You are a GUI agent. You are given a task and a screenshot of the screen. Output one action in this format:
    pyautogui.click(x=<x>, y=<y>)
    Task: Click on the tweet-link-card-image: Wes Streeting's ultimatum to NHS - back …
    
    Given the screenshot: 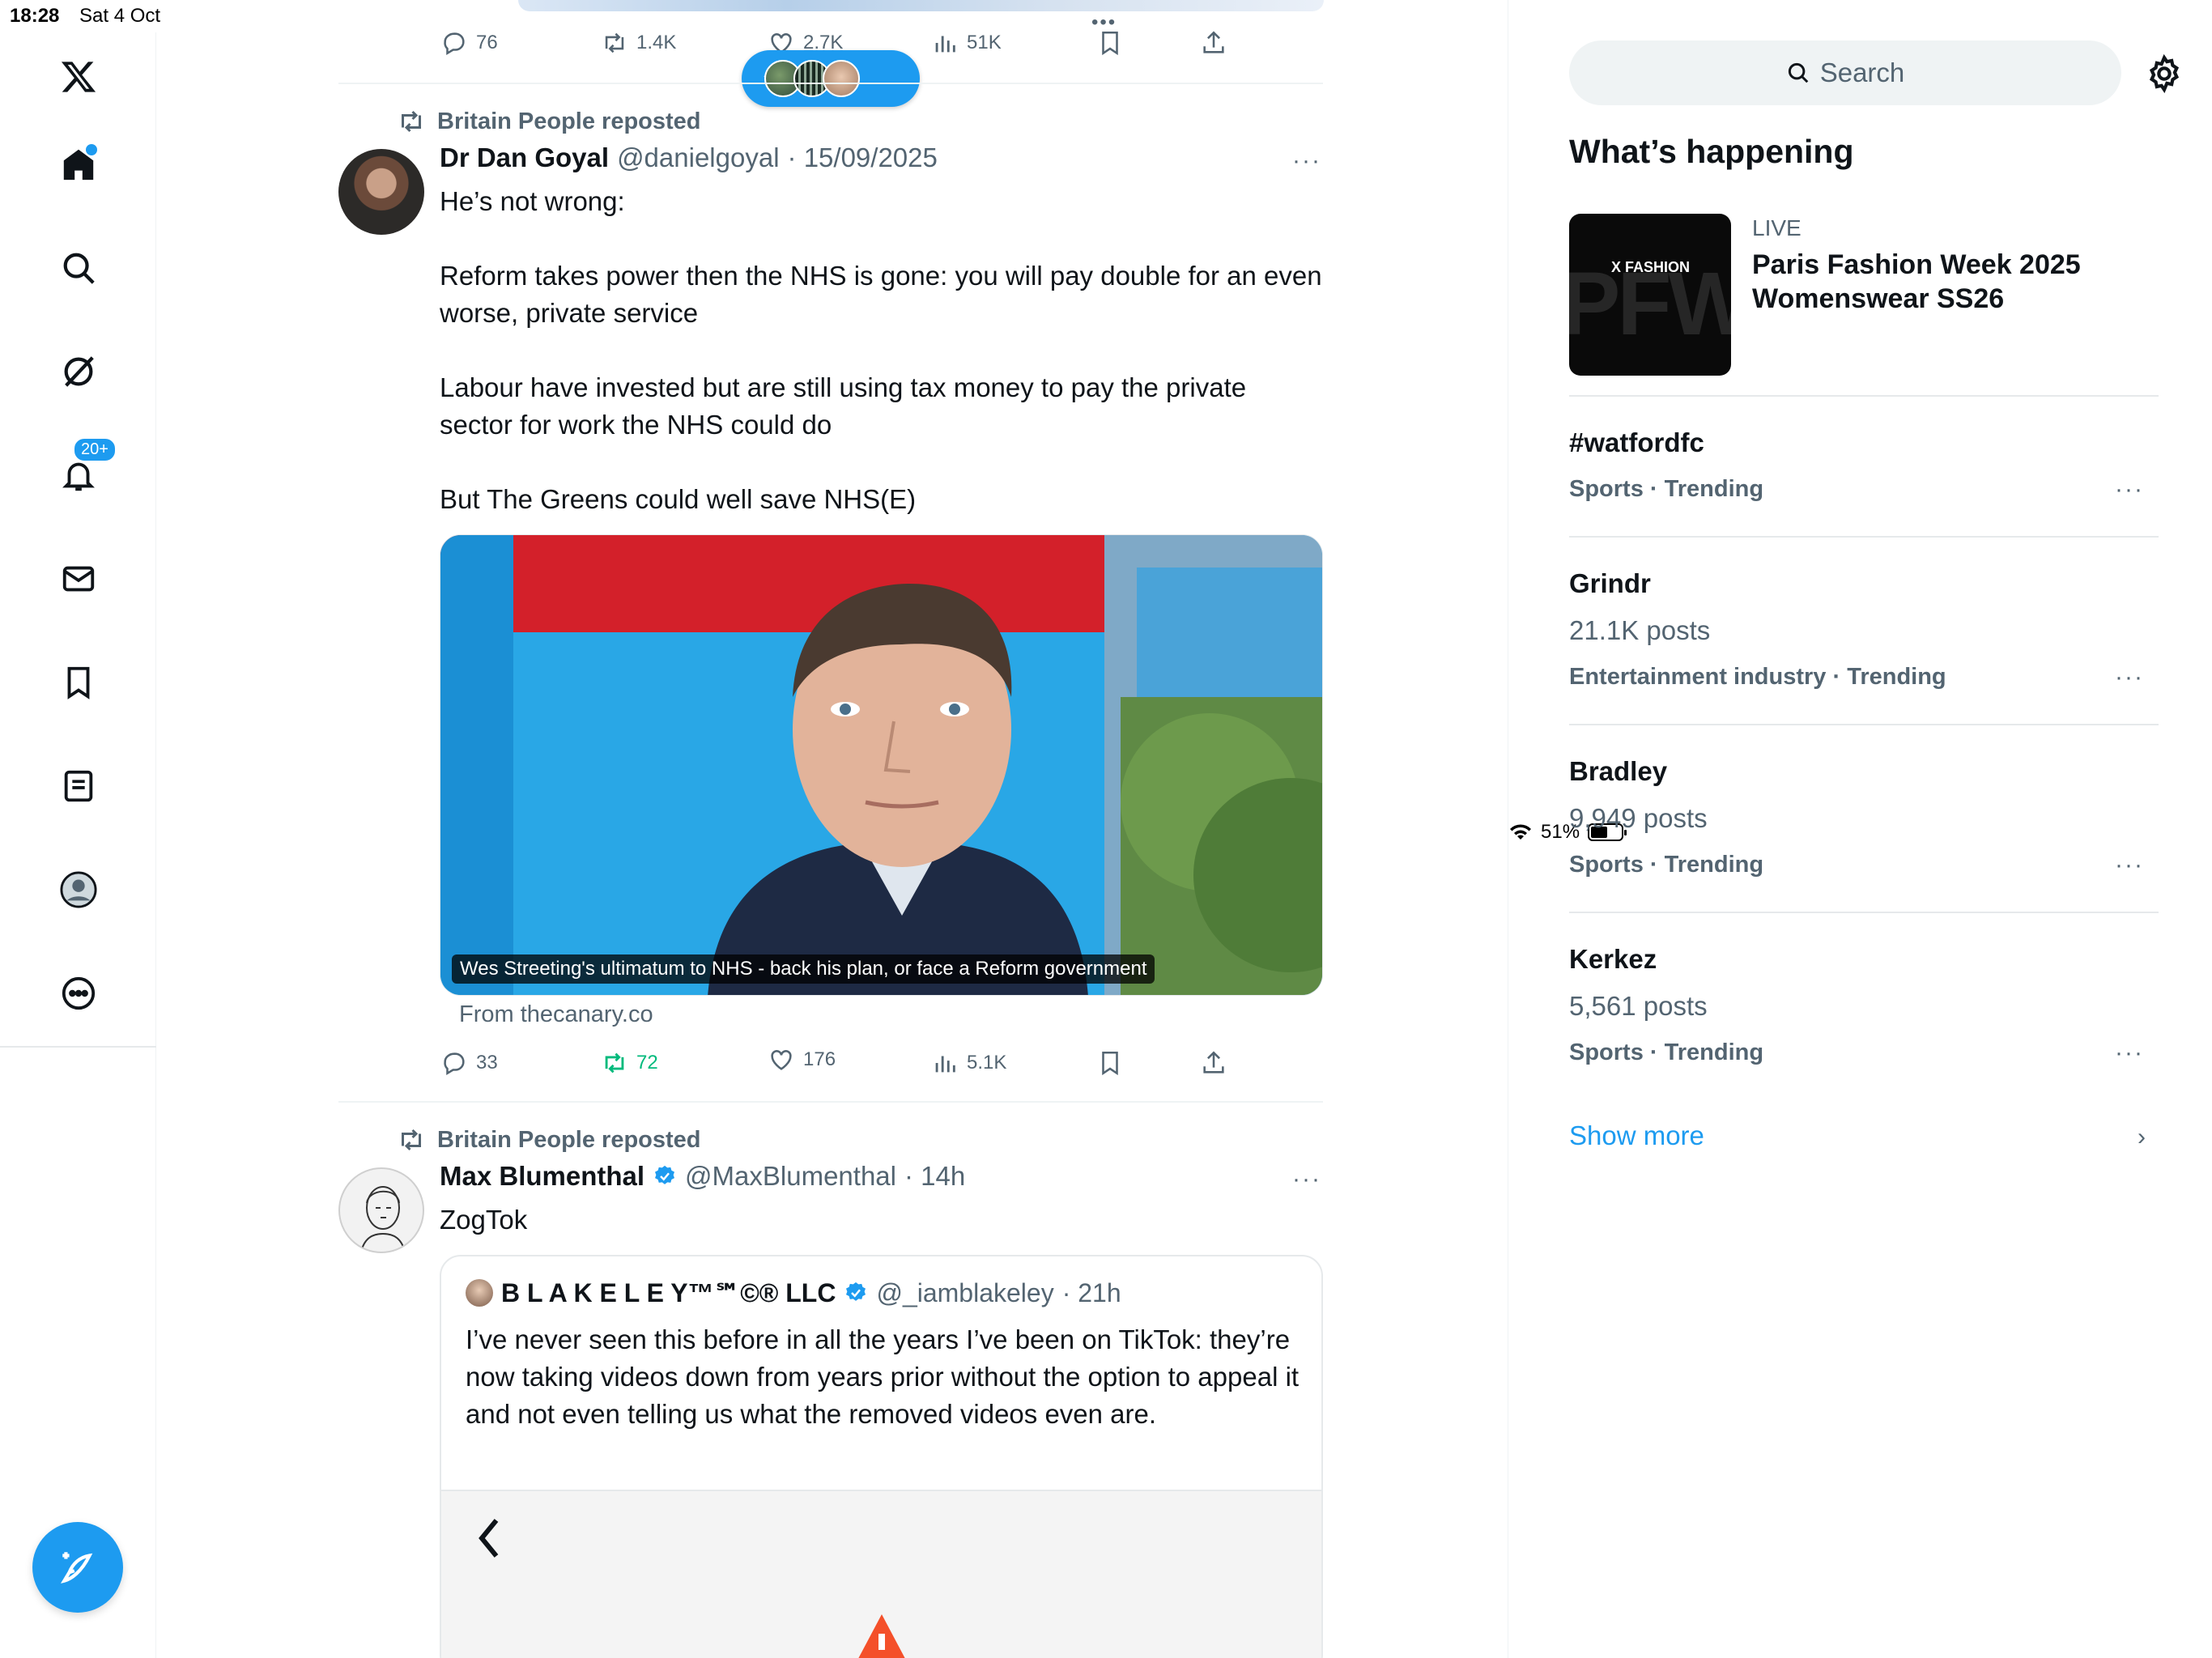 What is the action you would take?
    pyautogui.click(x=882, y=765)
    